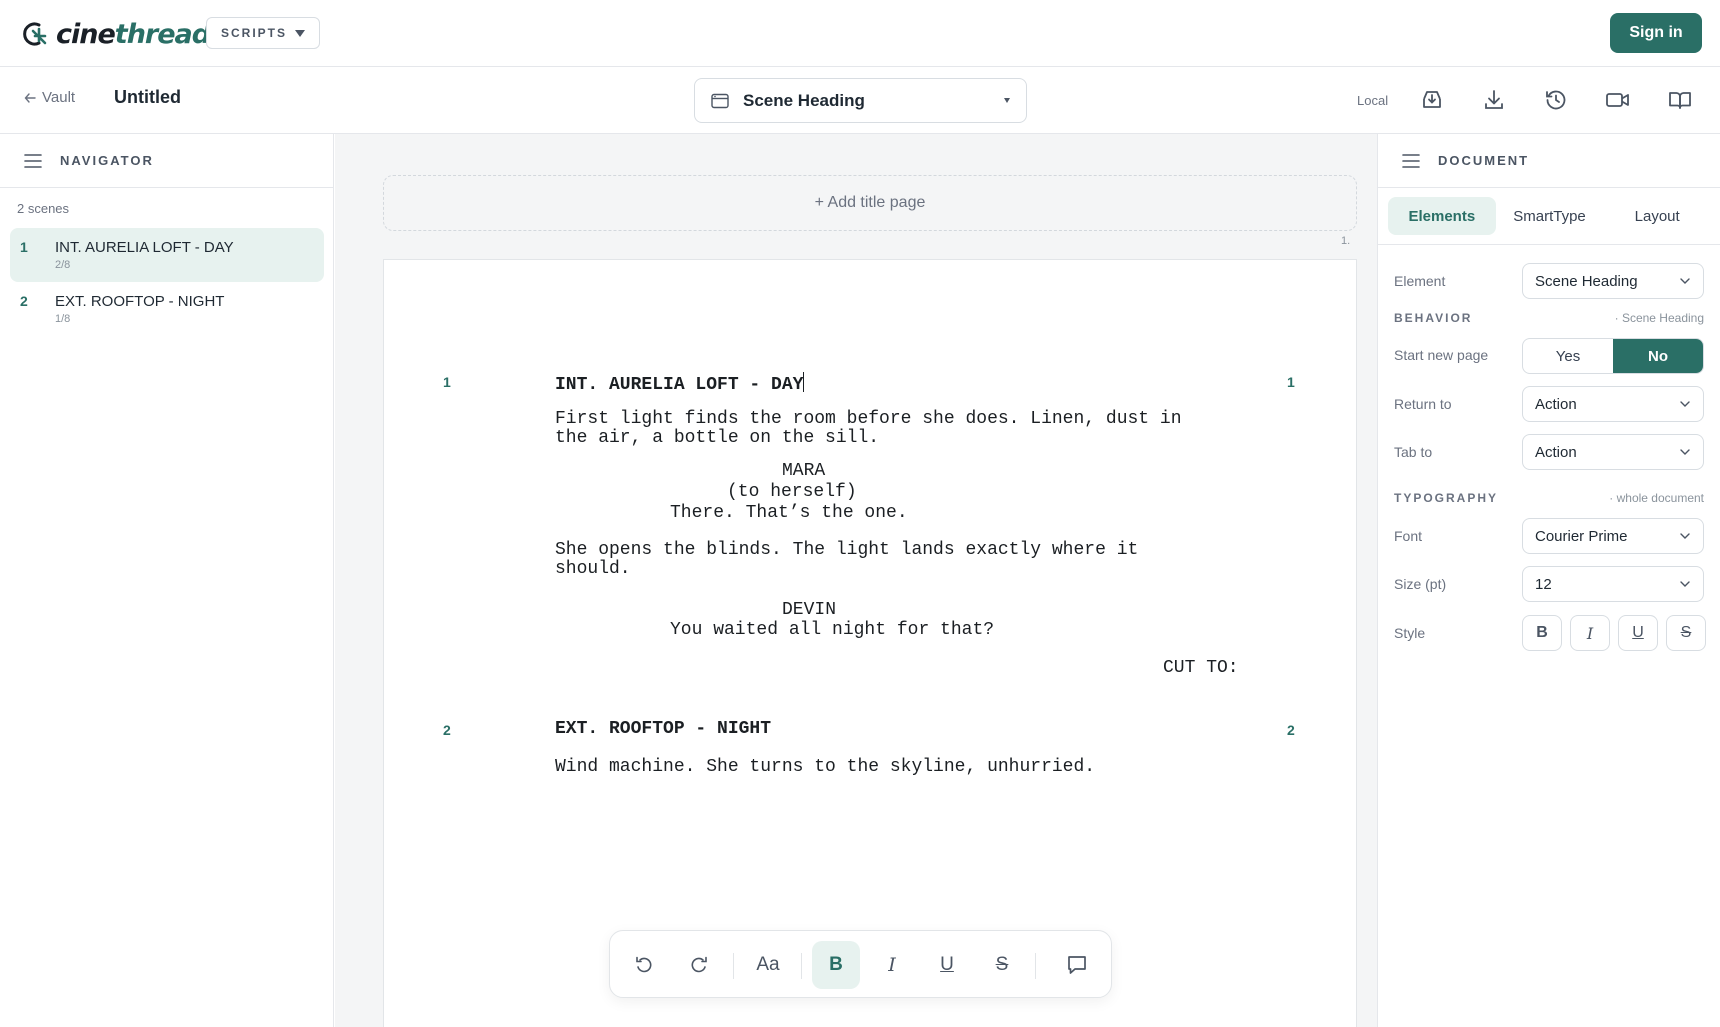  What do you see at coordinates (768, 965) in the screenshot?
I see `text-case-button: Aa` at bounding box center [768, 965].